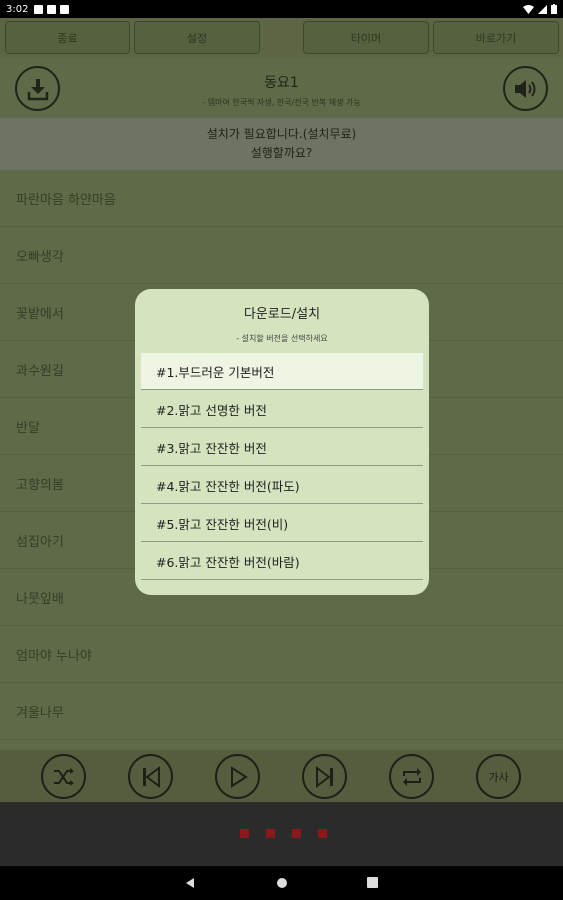 This screenshot has height=900, width=563. I want to click on banner-line-2: 설행할까요?, so click(281, 153).